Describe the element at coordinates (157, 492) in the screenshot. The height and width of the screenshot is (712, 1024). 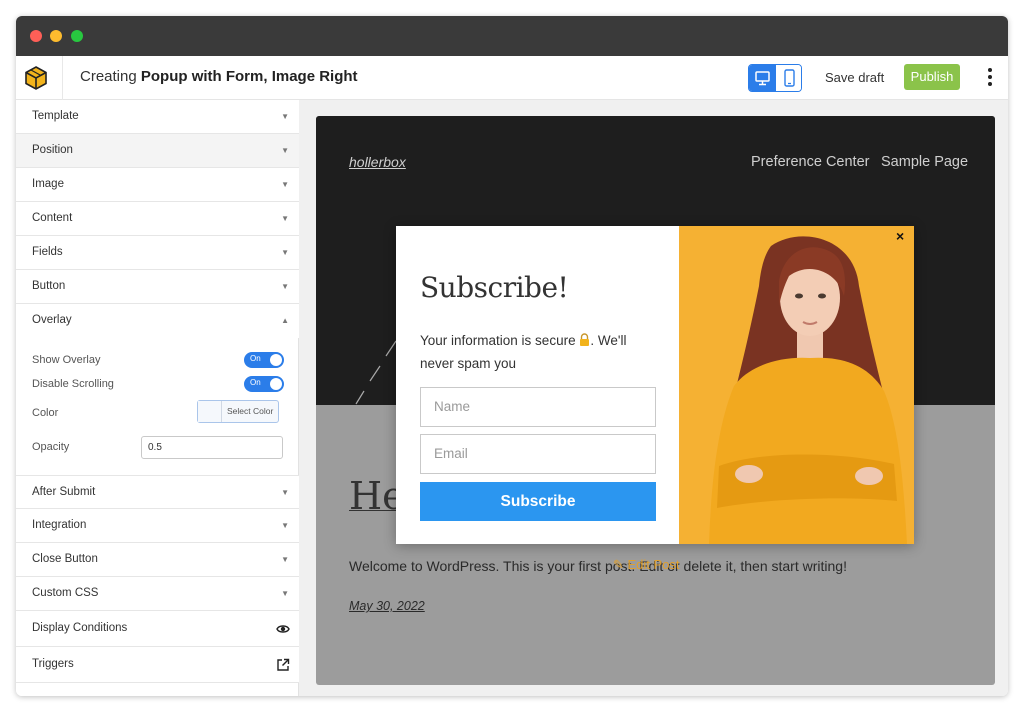
I see `section-after-submit: After Submit ▼` at that location.